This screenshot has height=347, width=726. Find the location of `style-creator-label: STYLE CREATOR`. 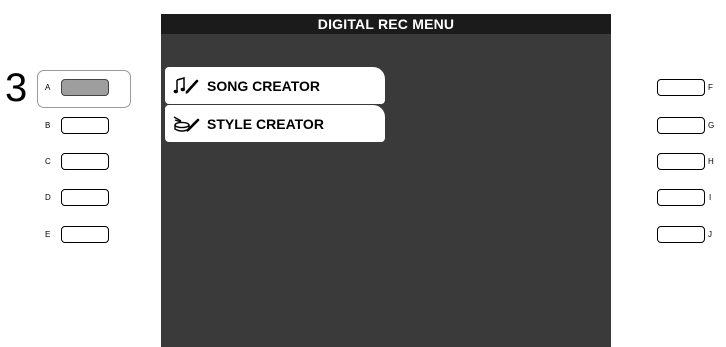

style-creator-label: STYLE CREATOR is located at coordinates (265, 123).